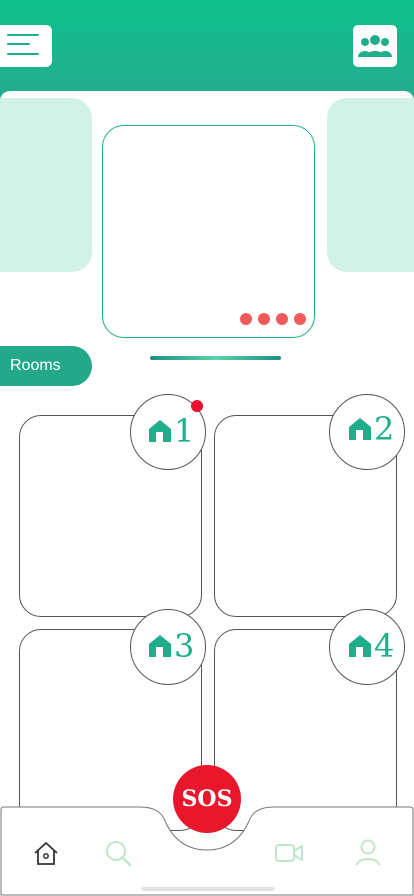  What do you see at coordinates (273, 319) in the screenshot?
I see `pagination-dots` at bounding box center [273, 319].